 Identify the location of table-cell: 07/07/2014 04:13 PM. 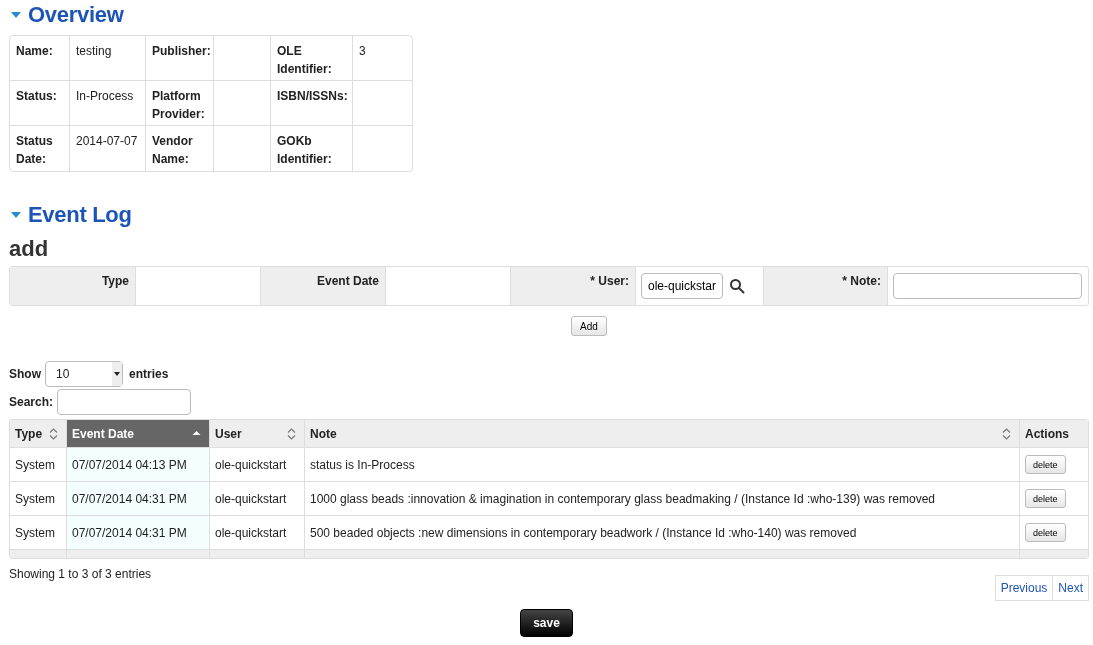
(138, 465).